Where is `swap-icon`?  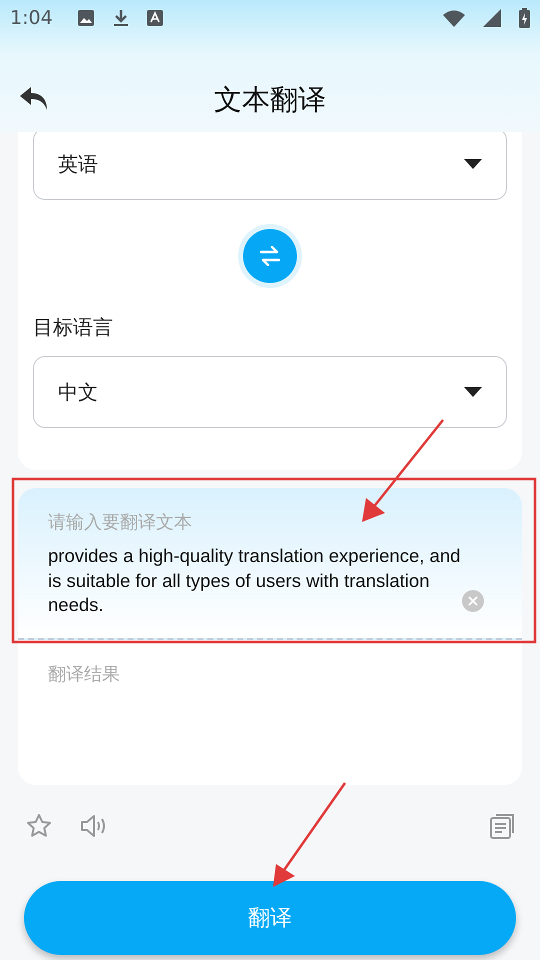
swap-icon is located at coordinates (270, 256).